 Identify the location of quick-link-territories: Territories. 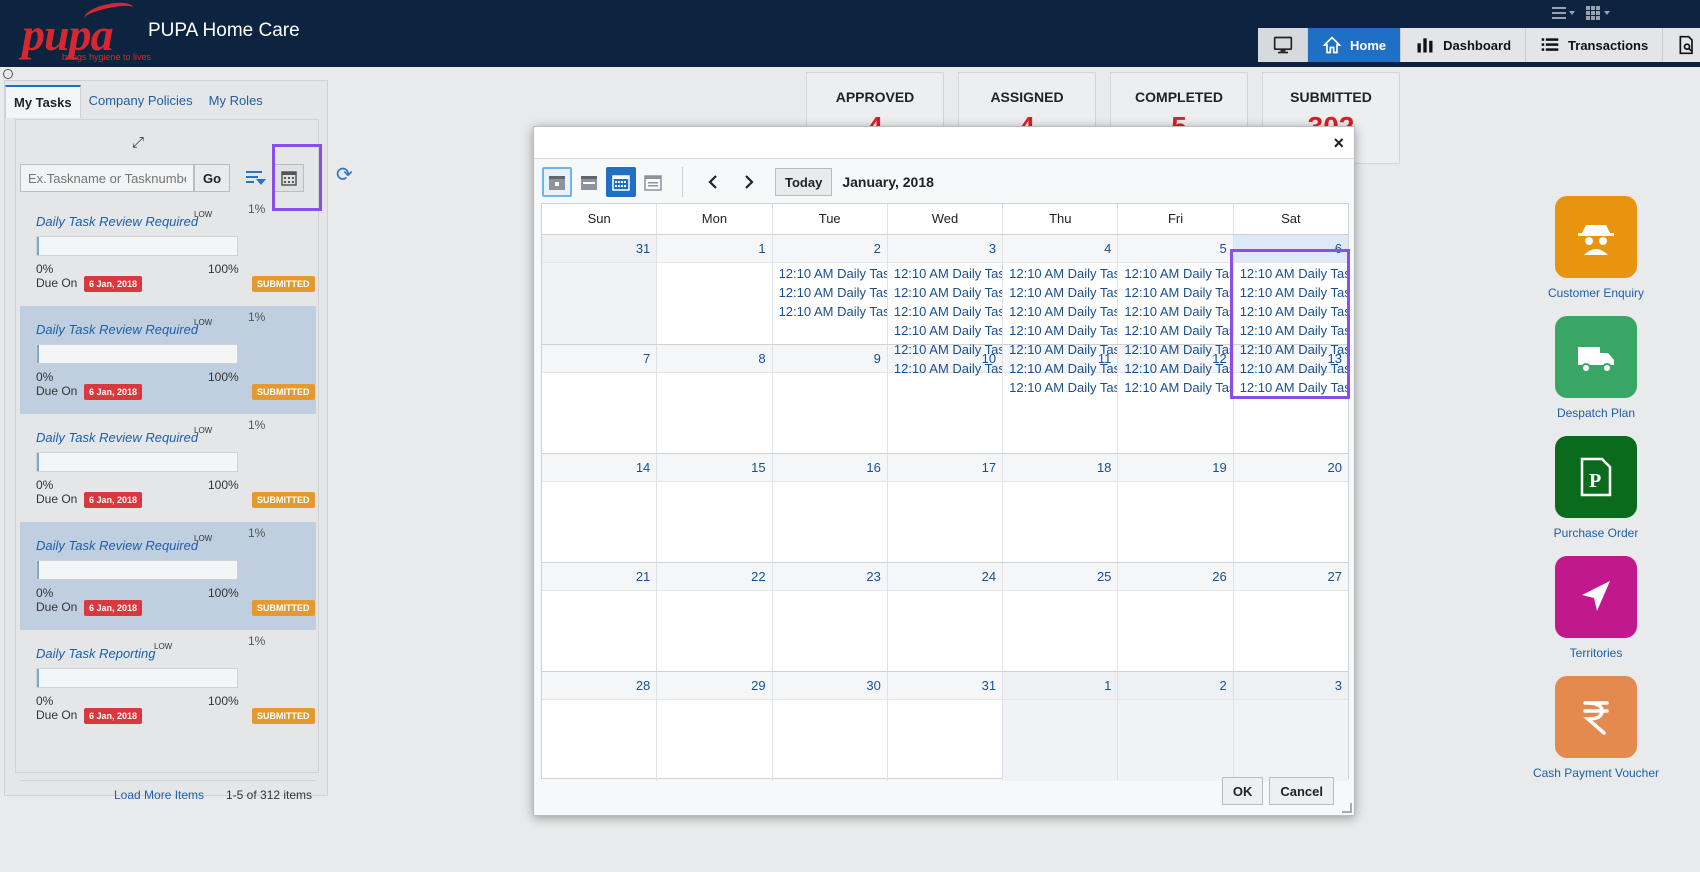
(1596, 608).